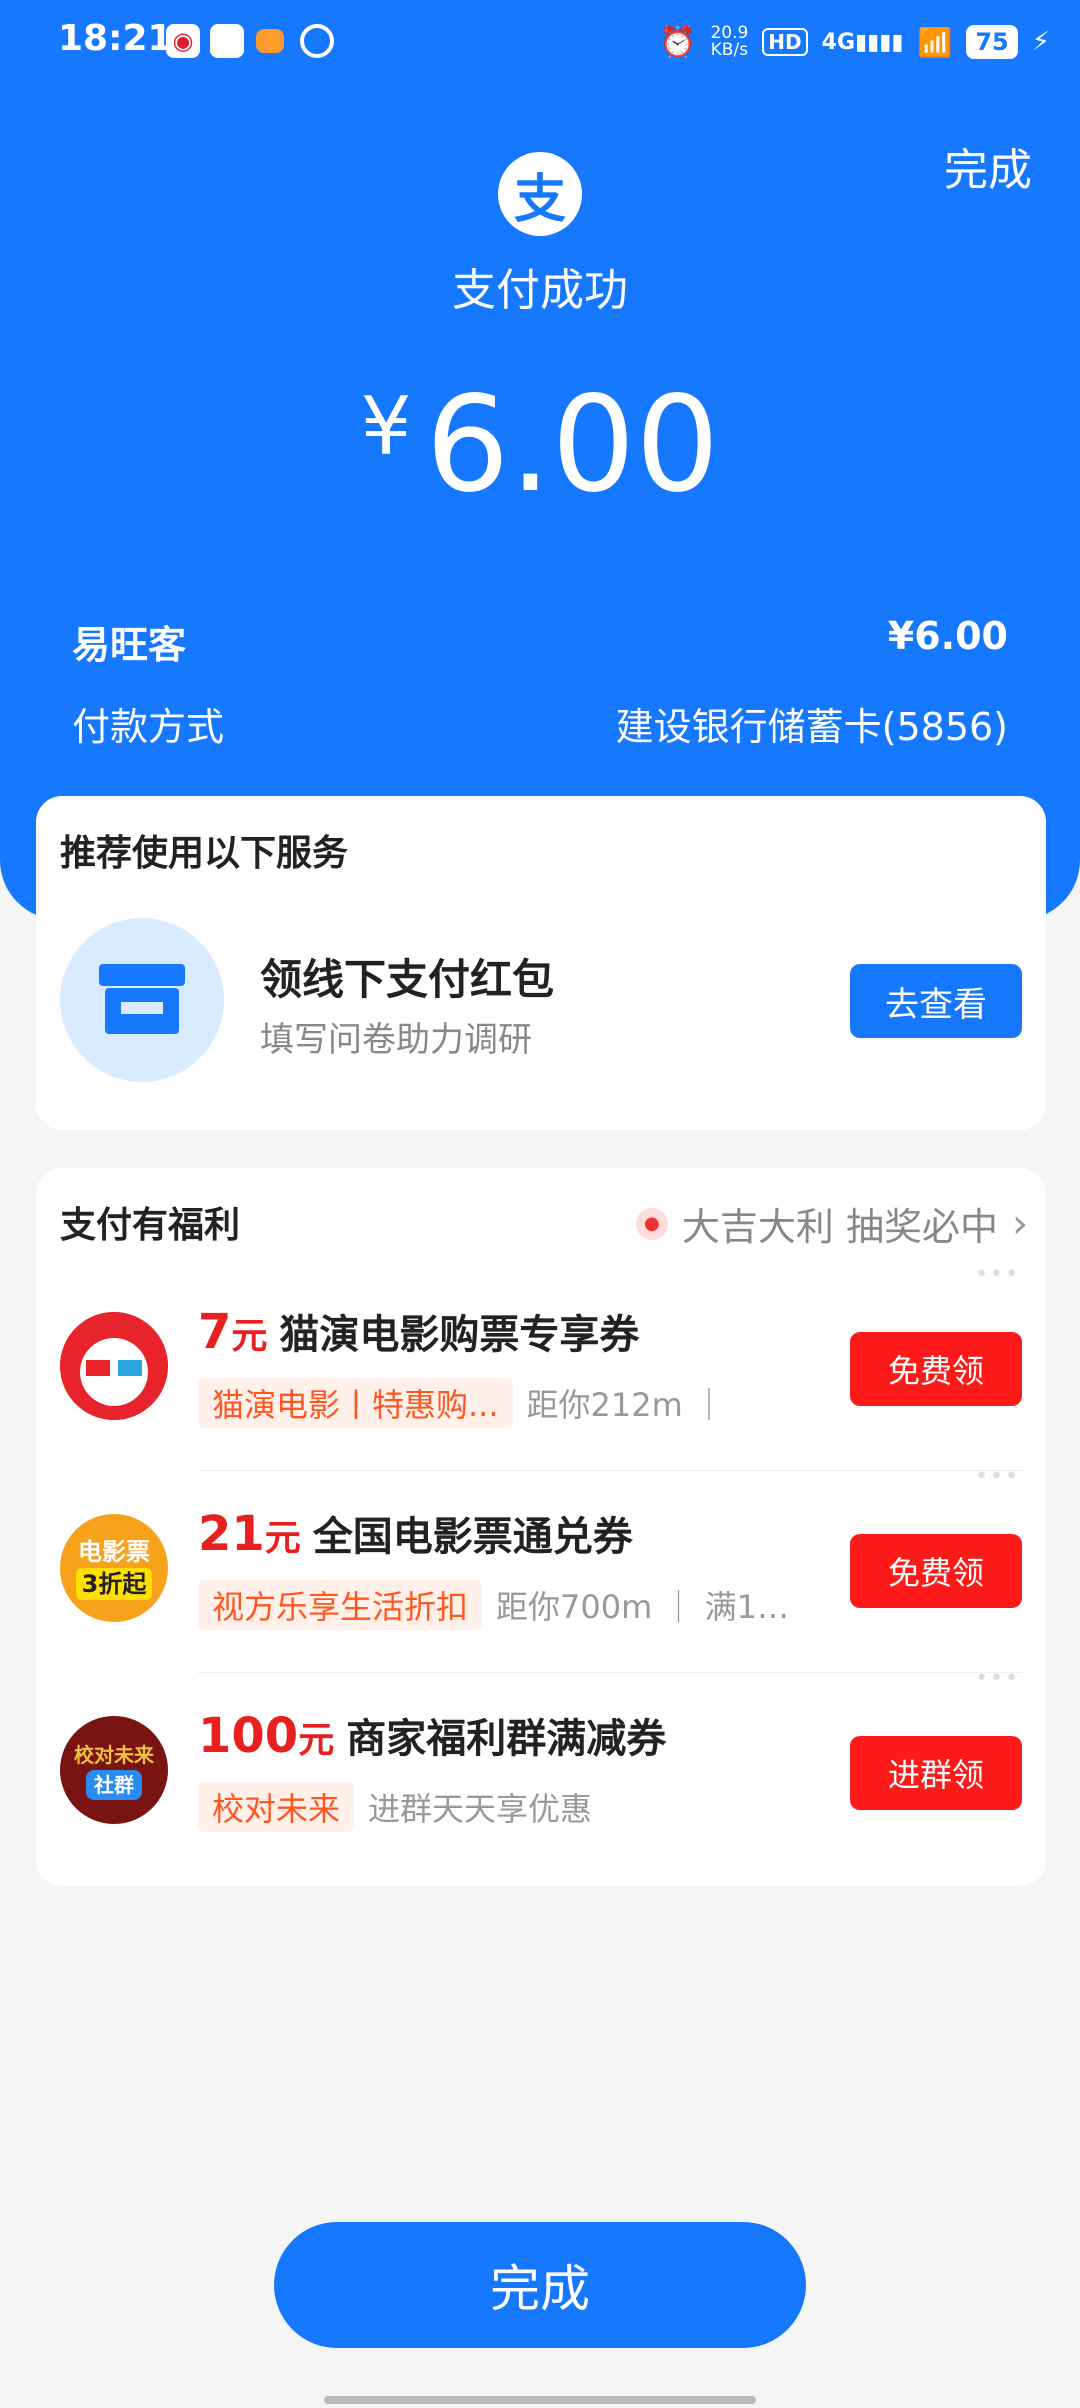 The image size is (1080, 2408). I want to click on alipay-logo-icon: 支, so click(540, 194).